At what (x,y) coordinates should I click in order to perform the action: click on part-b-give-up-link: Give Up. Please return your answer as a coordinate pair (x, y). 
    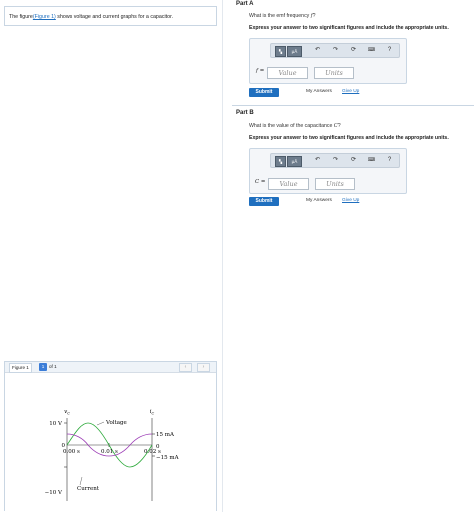
    Looking at the image, I should click on (350, 200).